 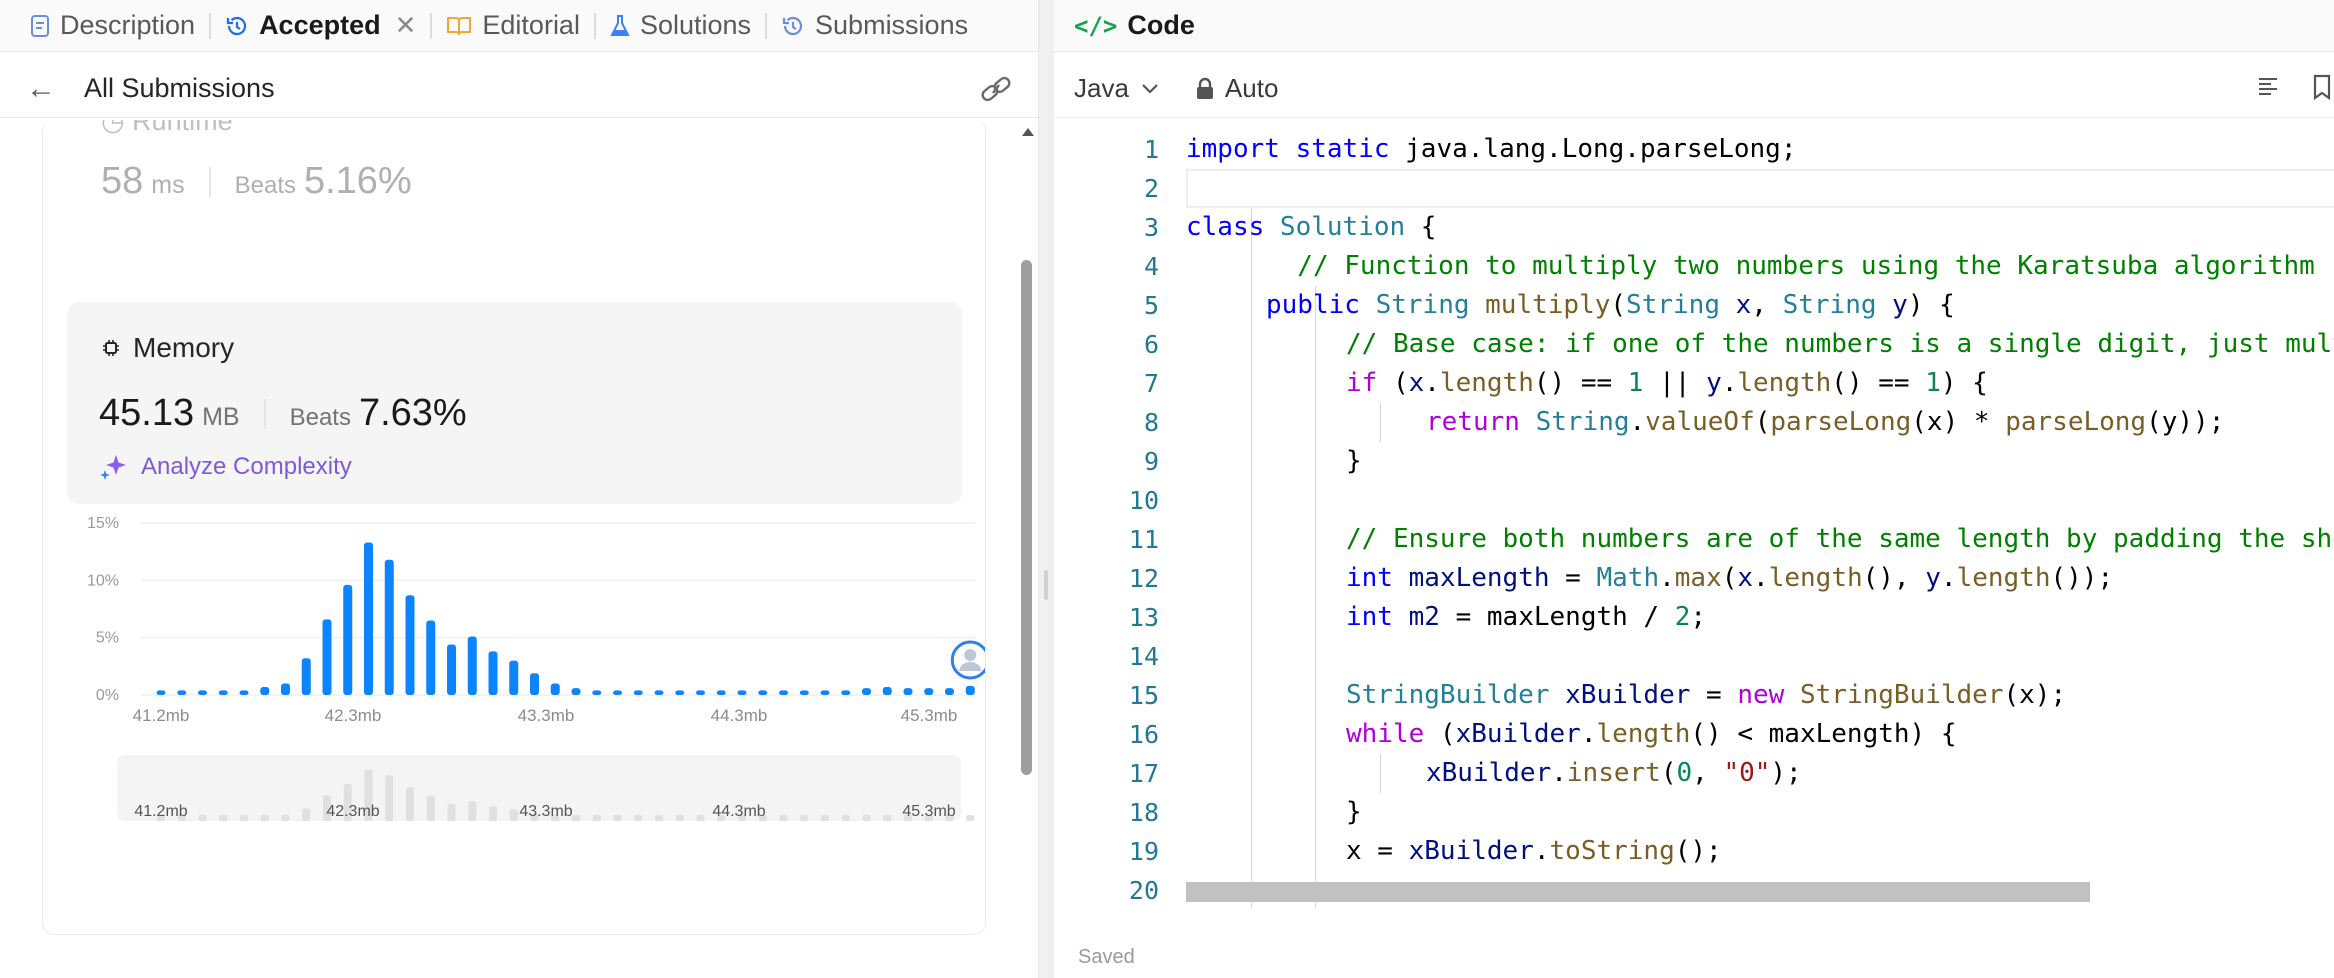 I want to click on memory-unit: MB, so click(x=221, y=417).